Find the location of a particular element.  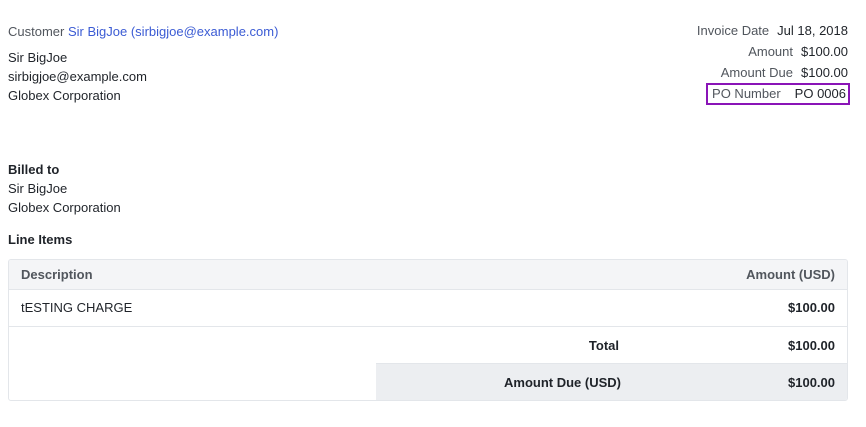

column-amount: Amount (USD) is located at coordinates (790, 274).